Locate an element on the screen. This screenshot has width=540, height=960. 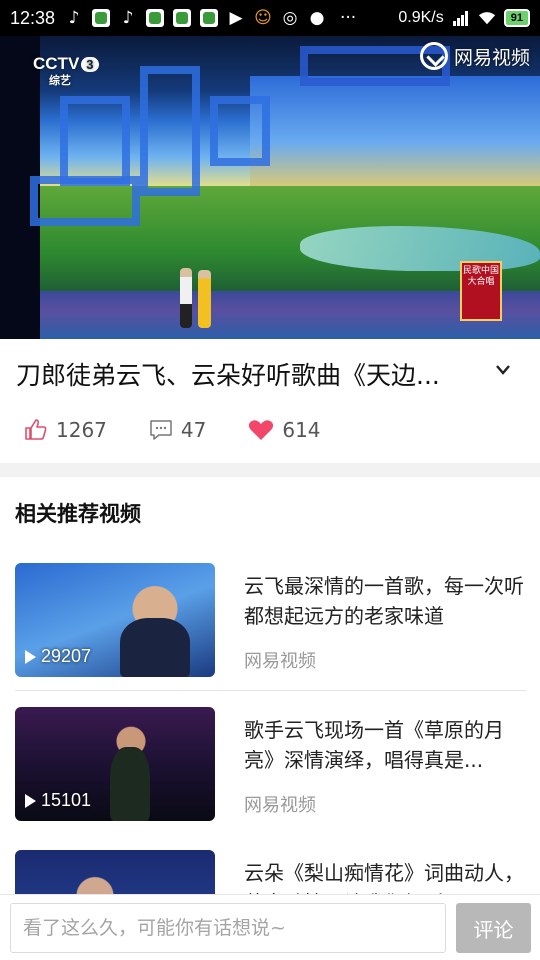
netease-video-icon is located at coordinates (433, 56).